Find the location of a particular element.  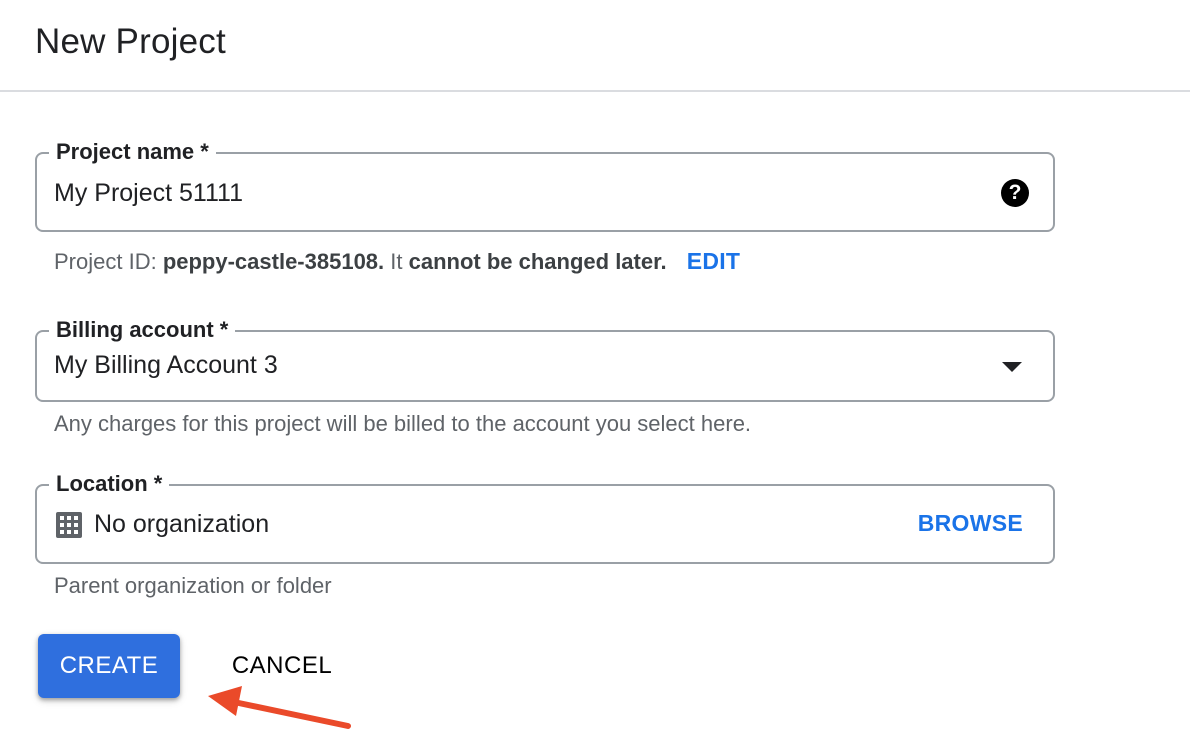

location-hint: Parent organization or folder is located at coordinates (193, 585).